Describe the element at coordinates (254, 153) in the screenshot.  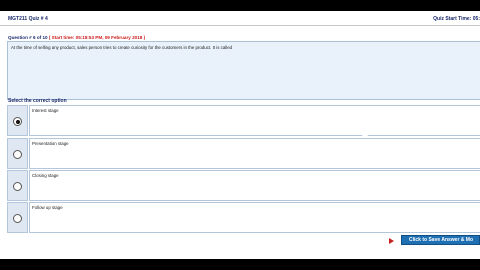
I see `option-box-2: Presentation stage` at that location.